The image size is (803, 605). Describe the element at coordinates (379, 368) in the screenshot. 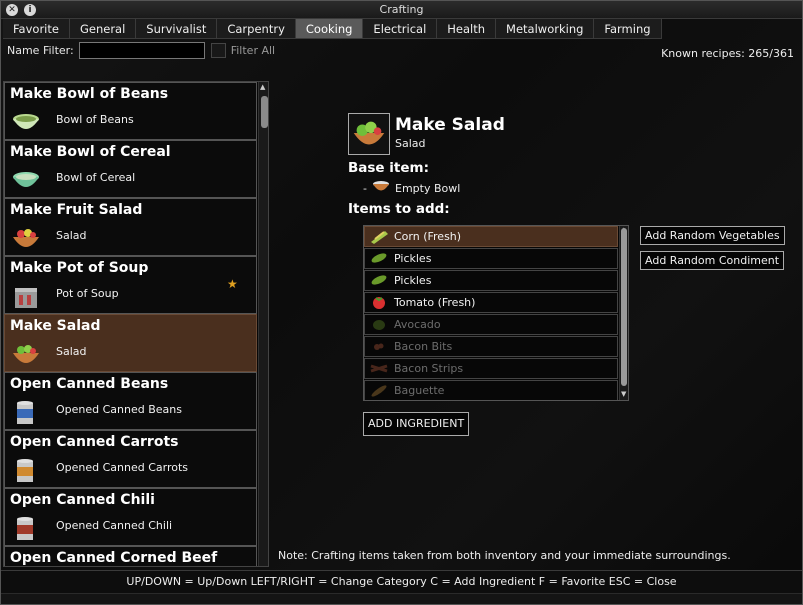

I see `bacon-strips-icon` at that location.